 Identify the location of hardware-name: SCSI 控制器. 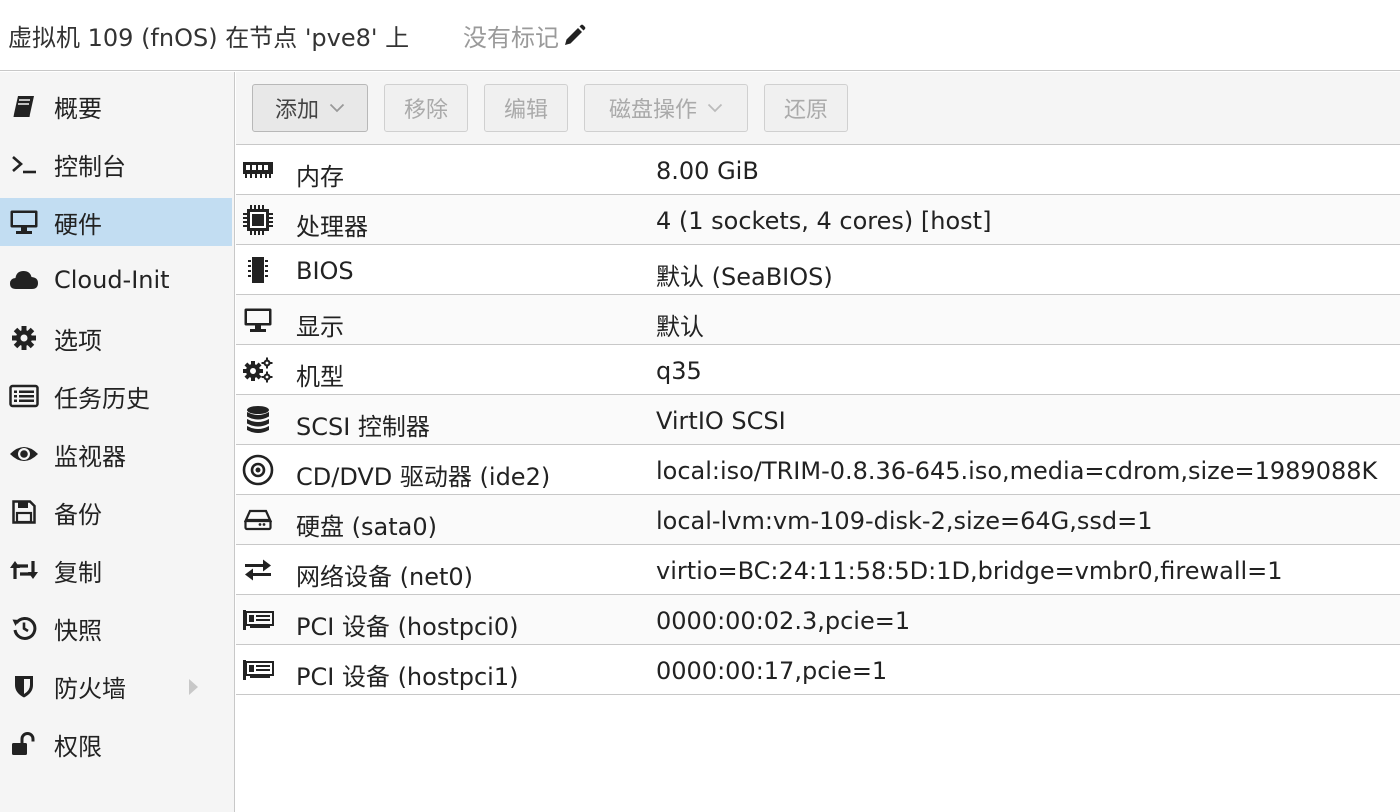
(363, 427).